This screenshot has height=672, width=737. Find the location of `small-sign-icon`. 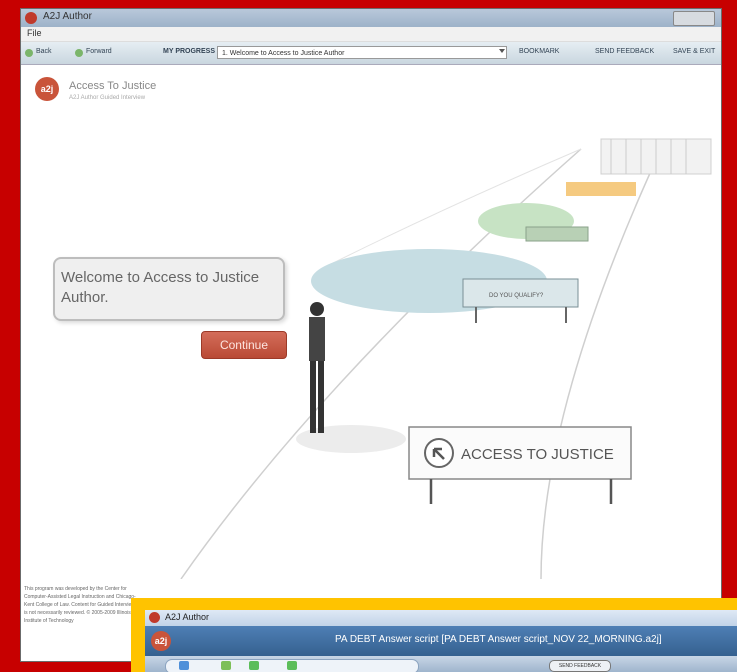

small-sign-icon is located at coordinates (557, 234).